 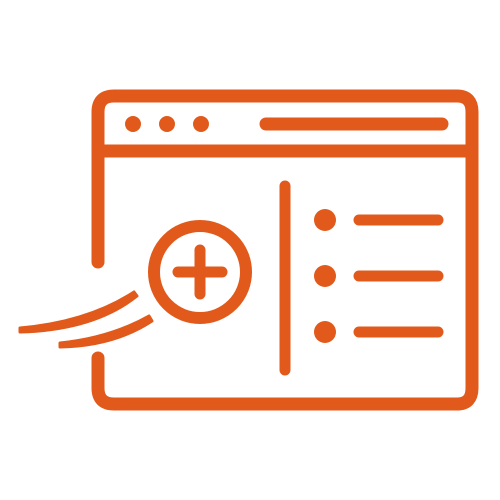 I want to click on window-dots, so click(x=167, y=124).